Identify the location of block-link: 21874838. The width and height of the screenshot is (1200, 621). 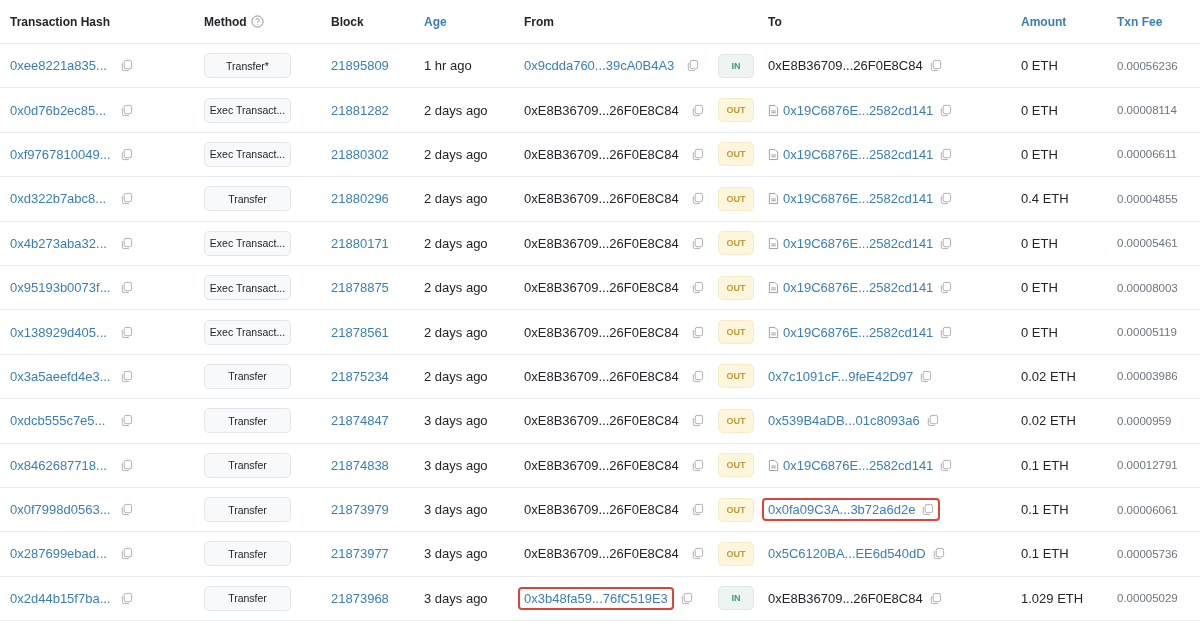
(360, 465).